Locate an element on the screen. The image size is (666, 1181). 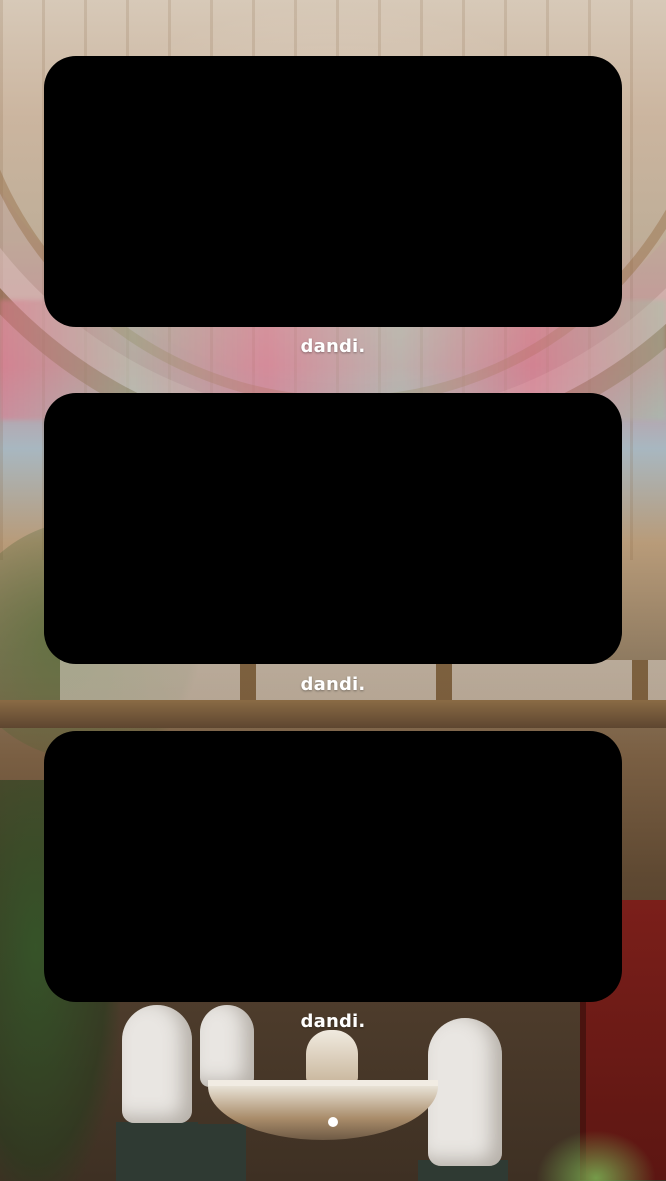
statue is located at coordinates (465, 1092).